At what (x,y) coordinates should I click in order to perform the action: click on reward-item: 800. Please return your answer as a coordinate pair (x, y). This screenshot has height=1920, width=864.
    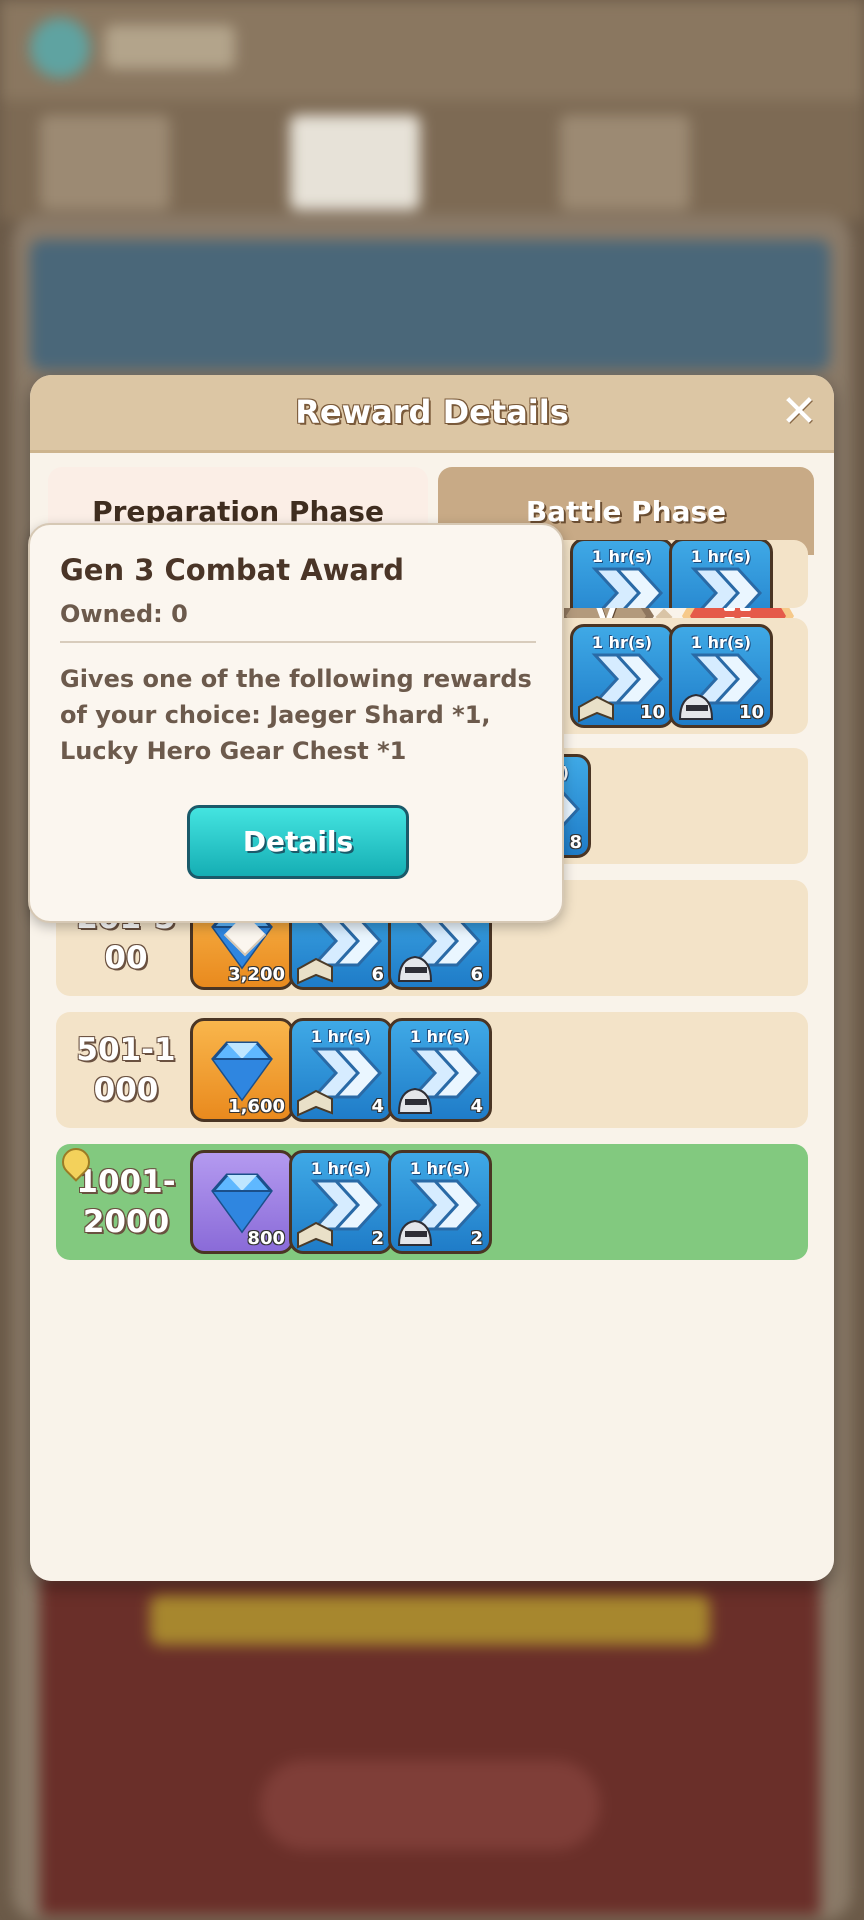
    Looking at the image, I should click on (242, 1202).